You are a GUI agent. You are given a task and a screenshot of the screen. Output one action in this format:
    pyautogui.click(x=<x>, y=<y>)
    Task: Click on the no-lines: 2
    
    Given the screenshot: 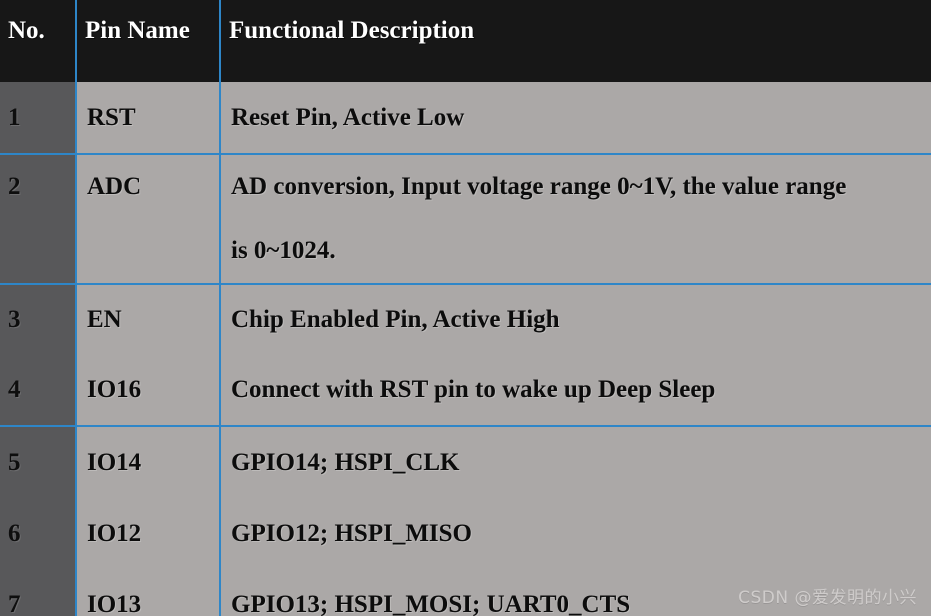 What is the action you would take?
    pyautogui.click(x=41, y=219)
    